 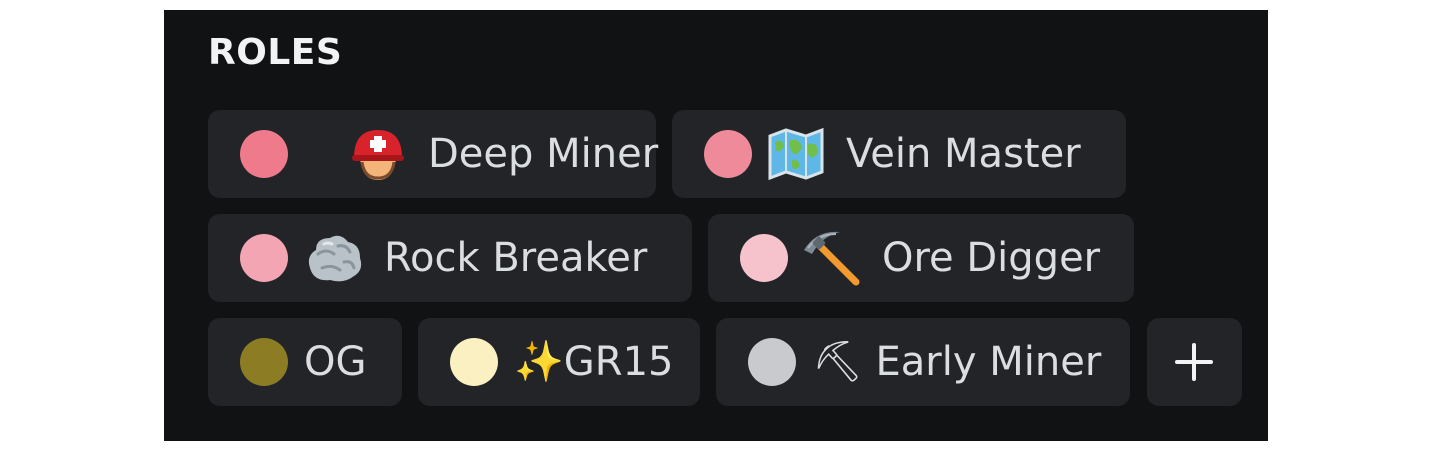 What do you see at coordinates (594, 362) in the screenshot?
I see `role-label: ✨GR15` at bounding box center [594, 362].